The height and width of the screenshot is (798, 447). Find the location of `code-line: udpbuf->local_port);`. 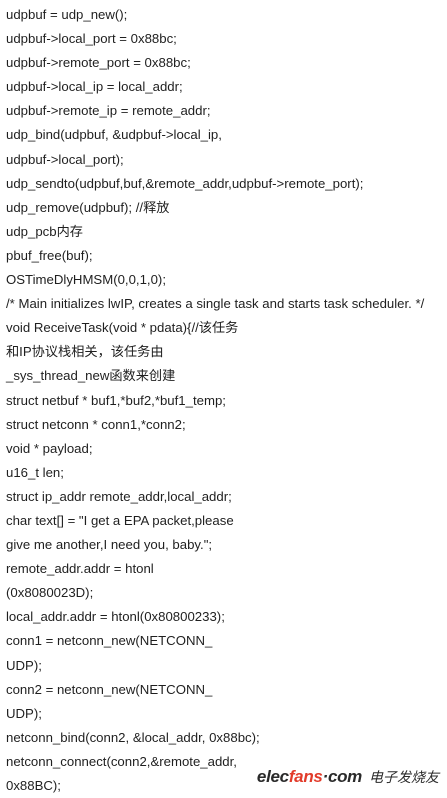

code-line: udpbuf->local_port); is located at coordinates (65, 159).